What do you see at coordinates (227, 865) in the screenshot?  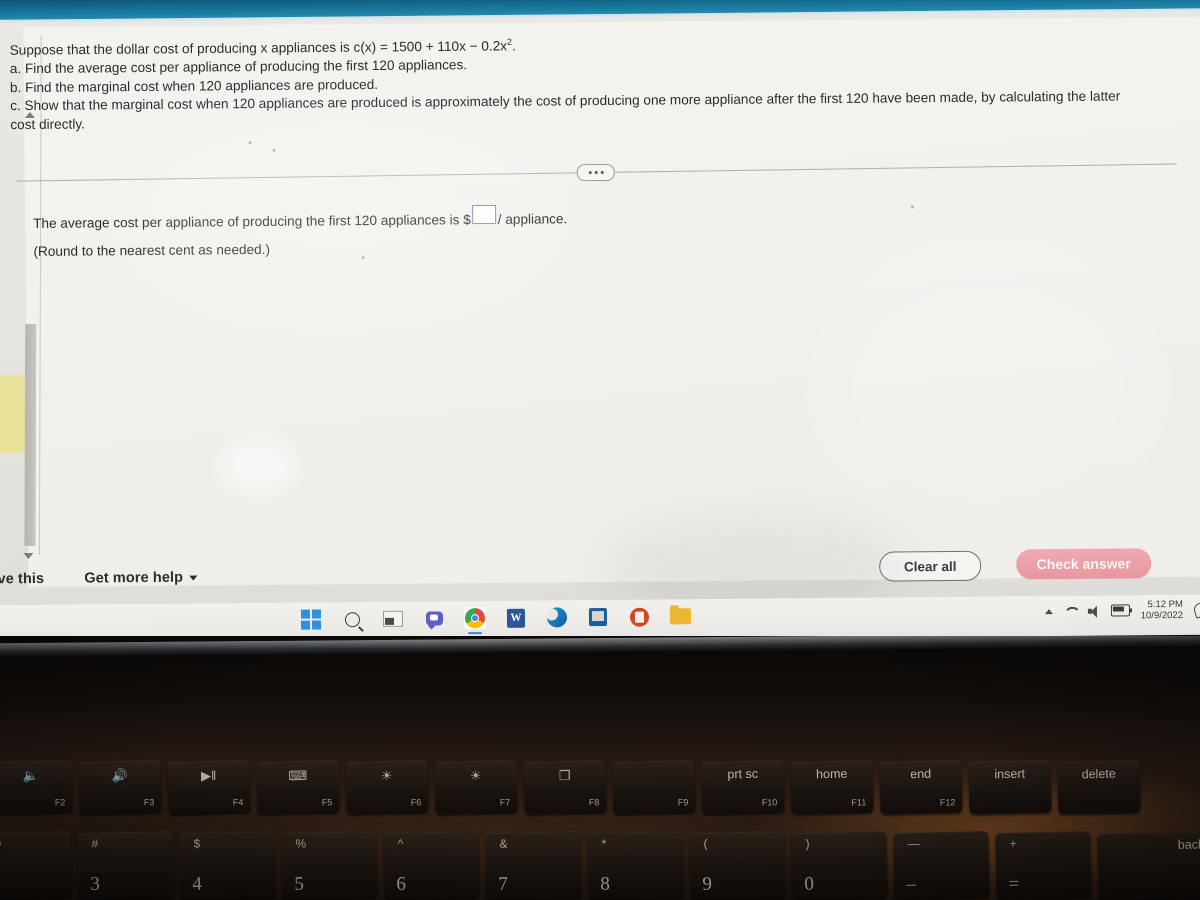 I see `key-4: $4` at bounding box center [227, 865].